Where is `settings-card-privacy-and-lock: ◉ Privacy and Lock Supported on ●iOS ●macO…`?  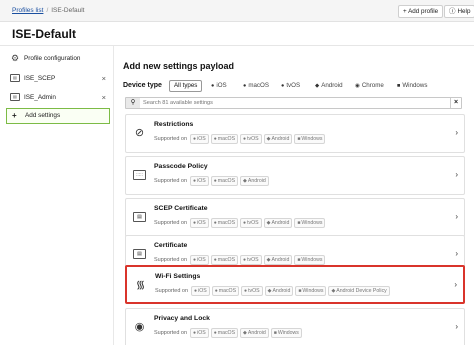
settings-card-privacy-and-lock: ◉ Privacy and Lock Supported on ●iOS ●macO… is located at coordinates (295, 326).